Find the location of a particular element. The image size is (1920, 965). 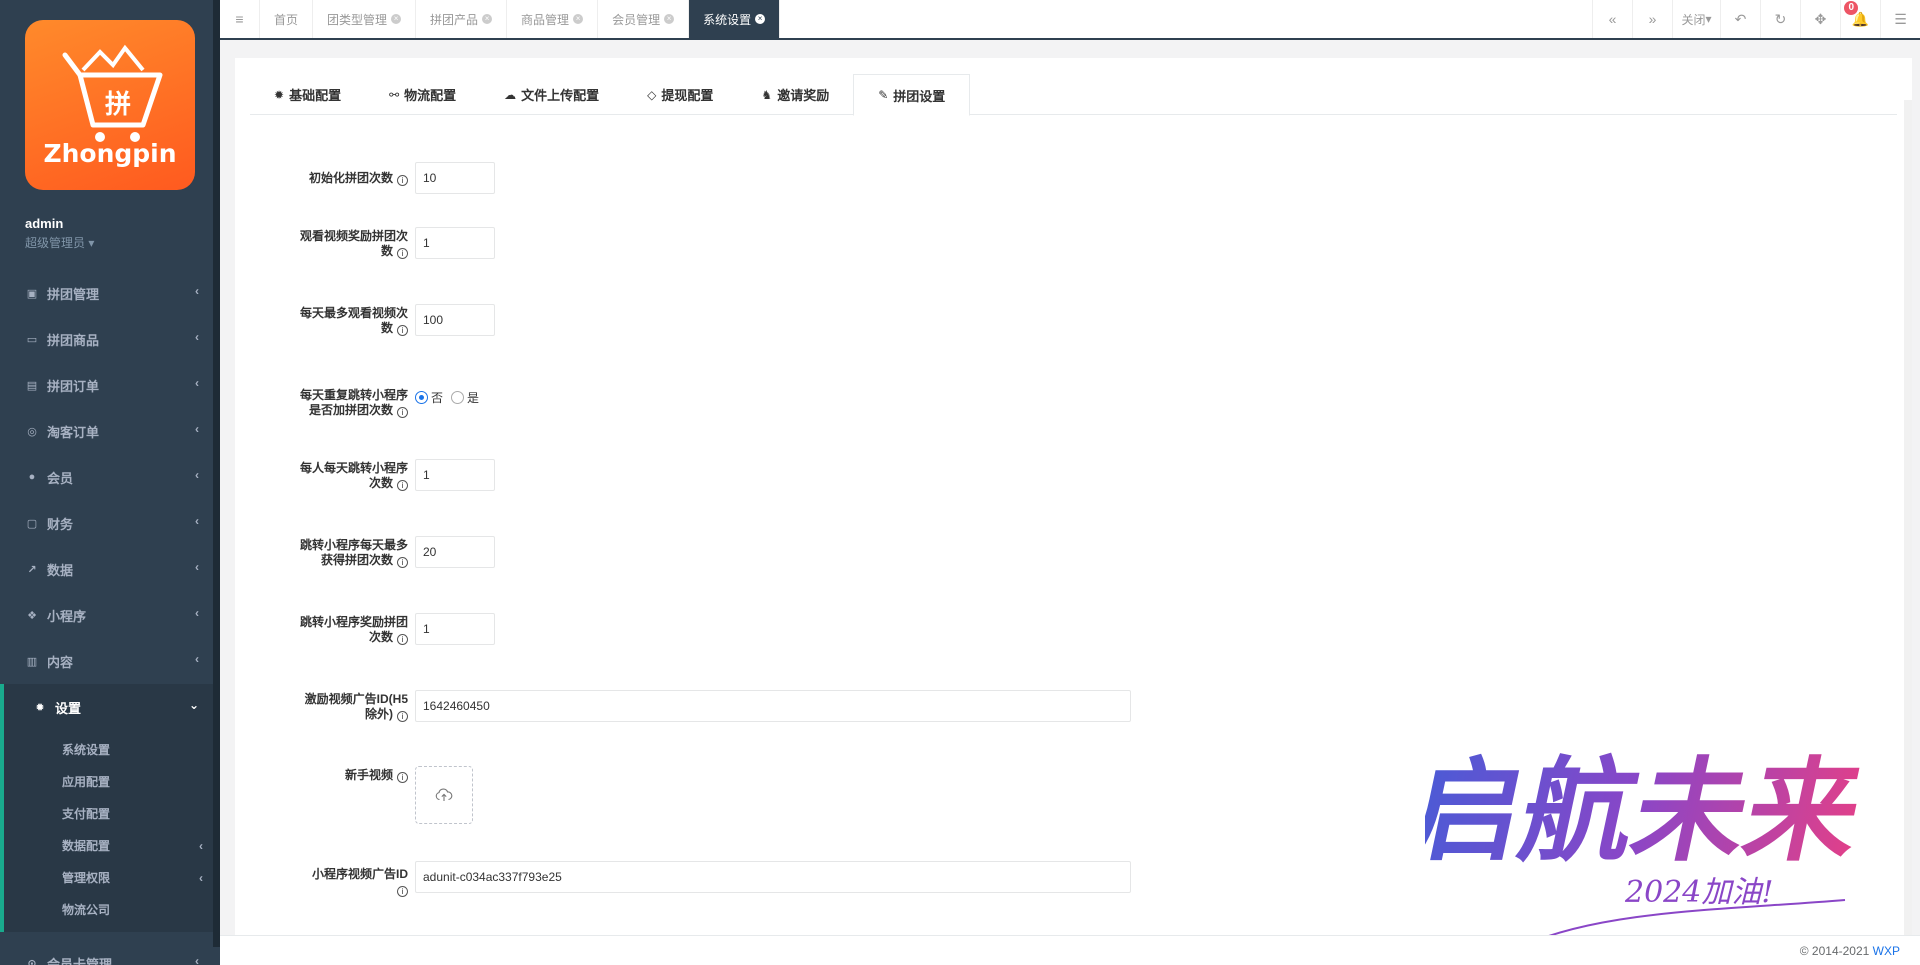

field-label: 初始化拼团次数 i is located at coordinates (349, 178).